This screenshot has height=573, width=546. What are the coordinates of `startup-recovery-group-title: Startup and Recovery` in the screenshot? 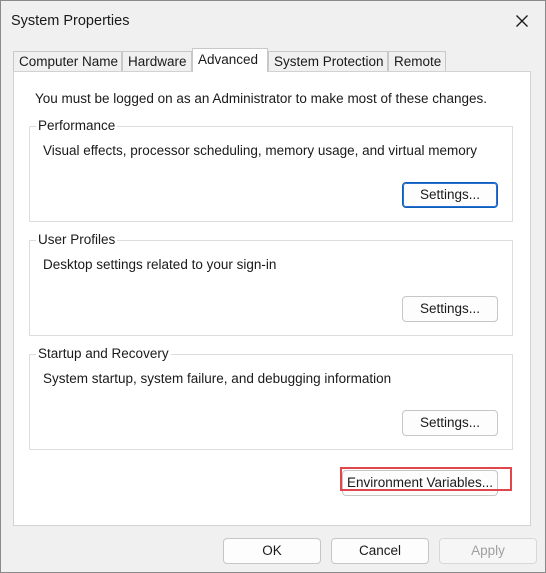 It's located at (103, 354).